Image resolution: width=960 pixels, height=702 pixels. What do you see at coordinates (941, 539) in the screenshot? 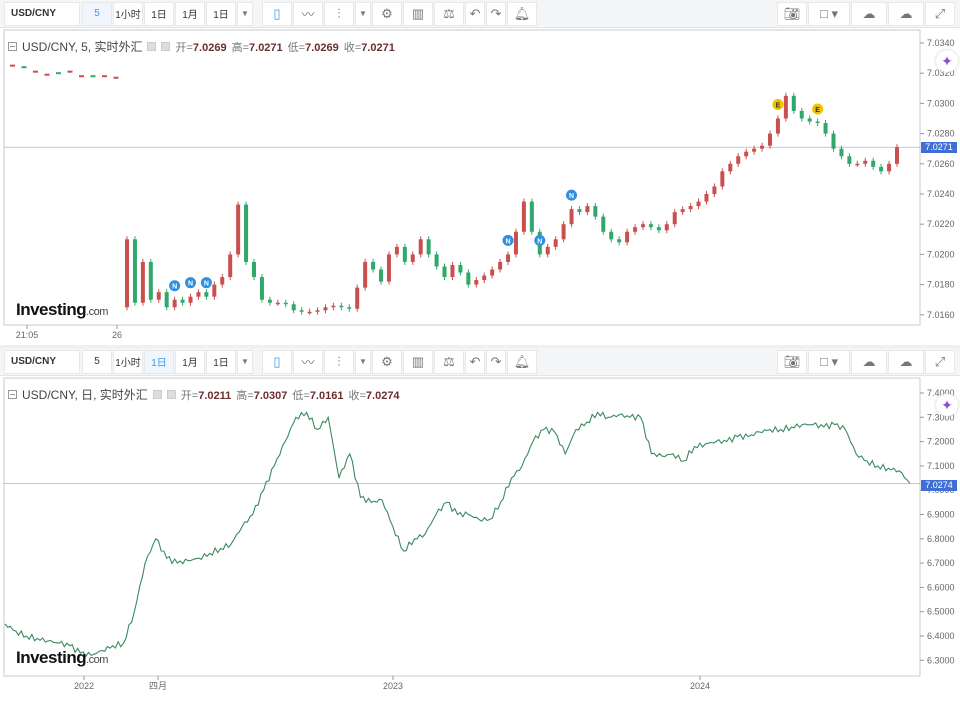
I see `y-tick-label: 6.8000` at bounding box center [941, 539].